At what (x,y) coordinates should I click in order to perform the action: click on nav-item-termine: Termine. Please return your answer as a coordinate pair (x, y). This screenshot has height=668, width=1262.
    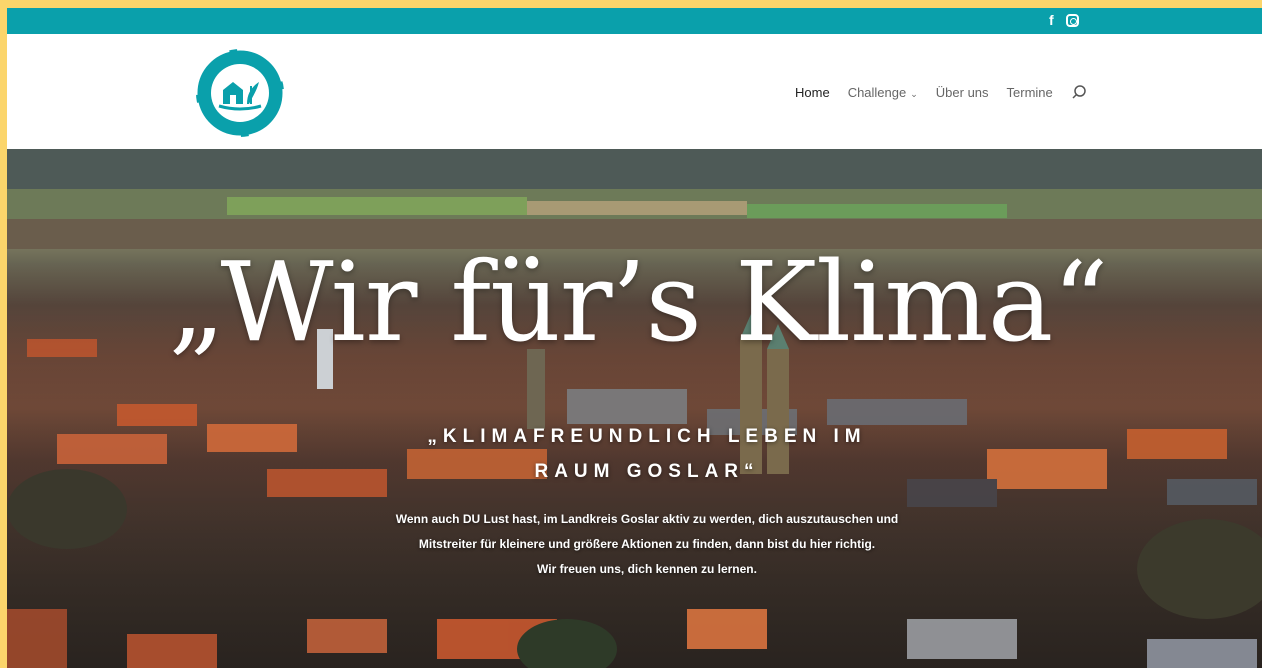
    Looking at the image, I should click on (1030, 92).